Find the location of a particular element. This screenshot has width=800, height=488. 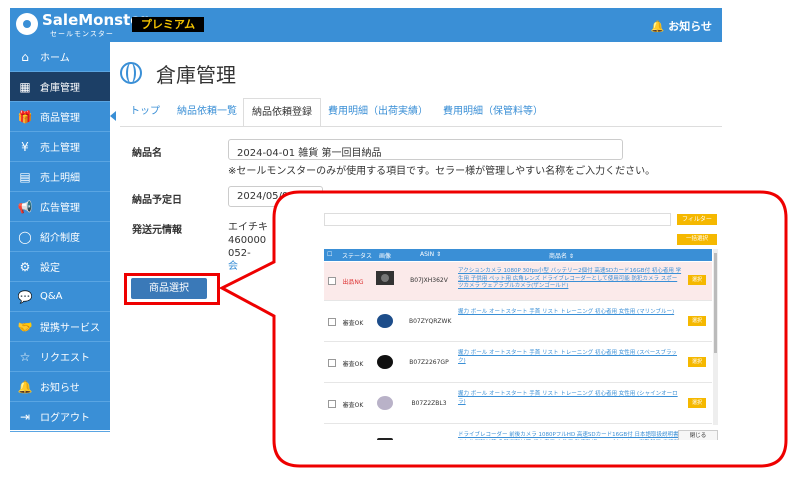

bulk-select-button: 一括選択 is located at coordinates (697, 239).